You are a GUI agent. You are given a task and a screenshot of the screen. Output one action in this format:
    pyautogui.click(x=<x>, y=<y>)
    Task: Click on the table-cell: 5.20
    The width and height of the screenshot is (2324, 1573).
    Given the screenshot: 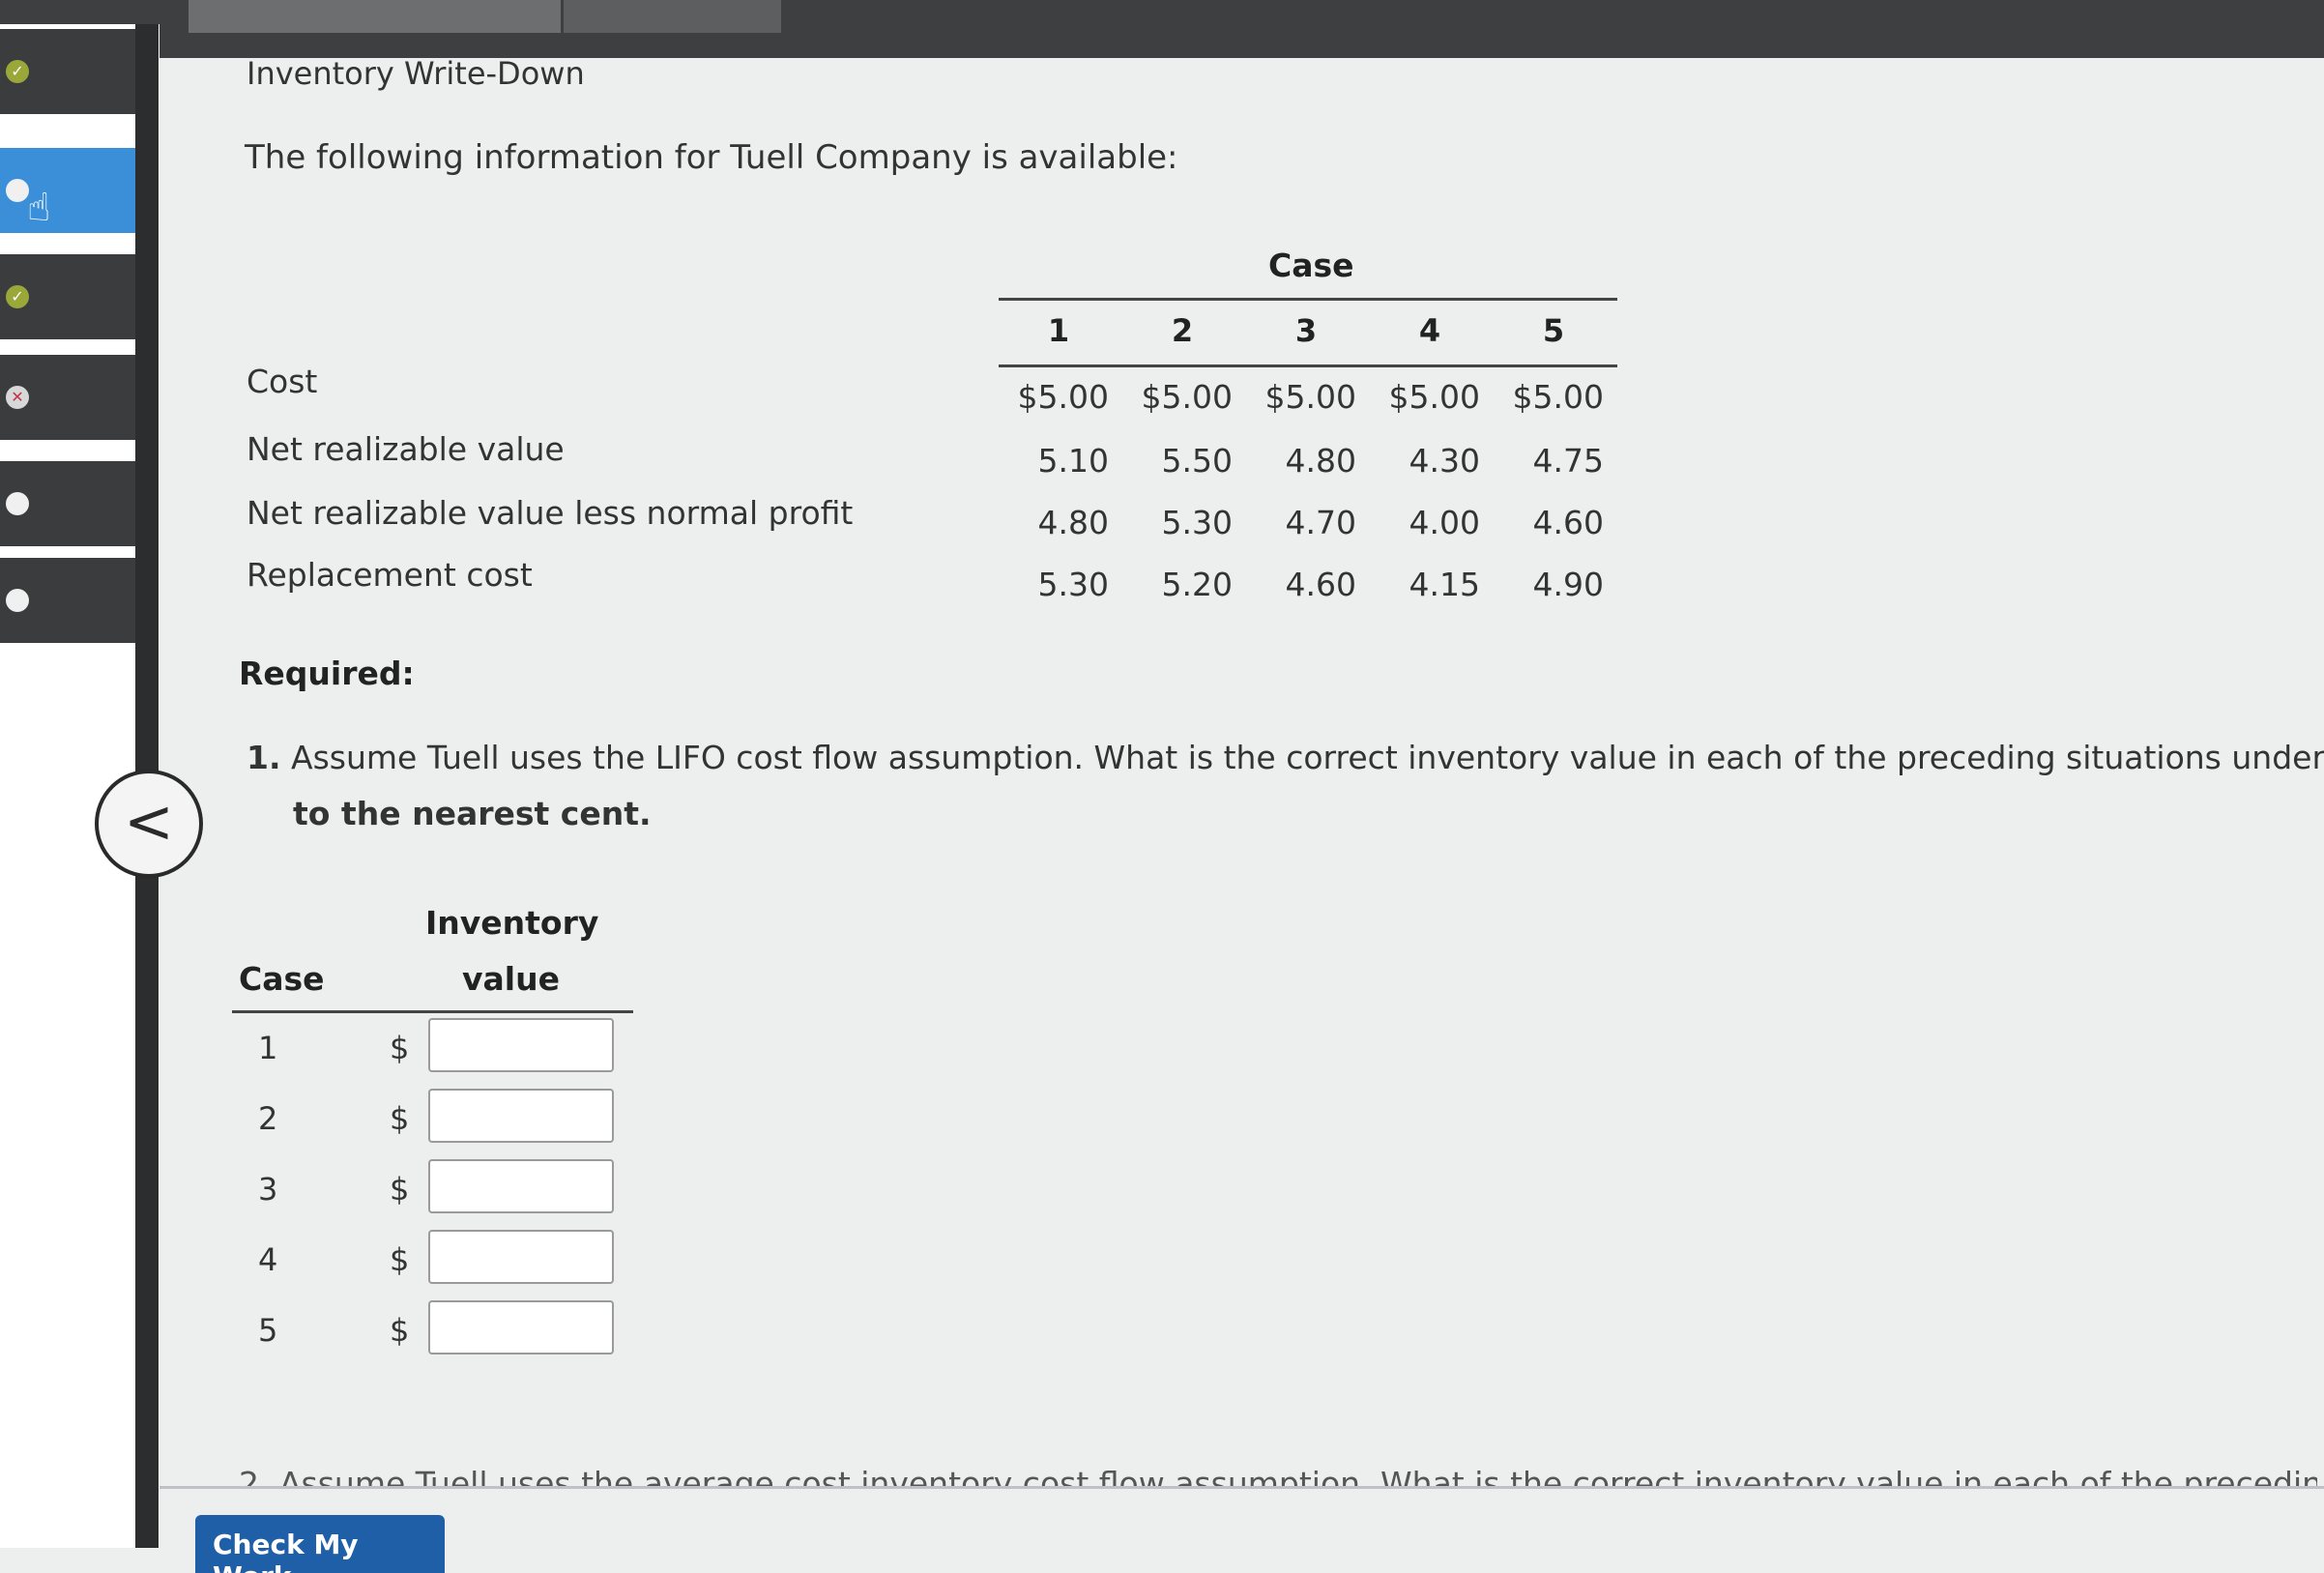 What is the action you would take?
    pyautogui.click(x=1197, y=584)
    